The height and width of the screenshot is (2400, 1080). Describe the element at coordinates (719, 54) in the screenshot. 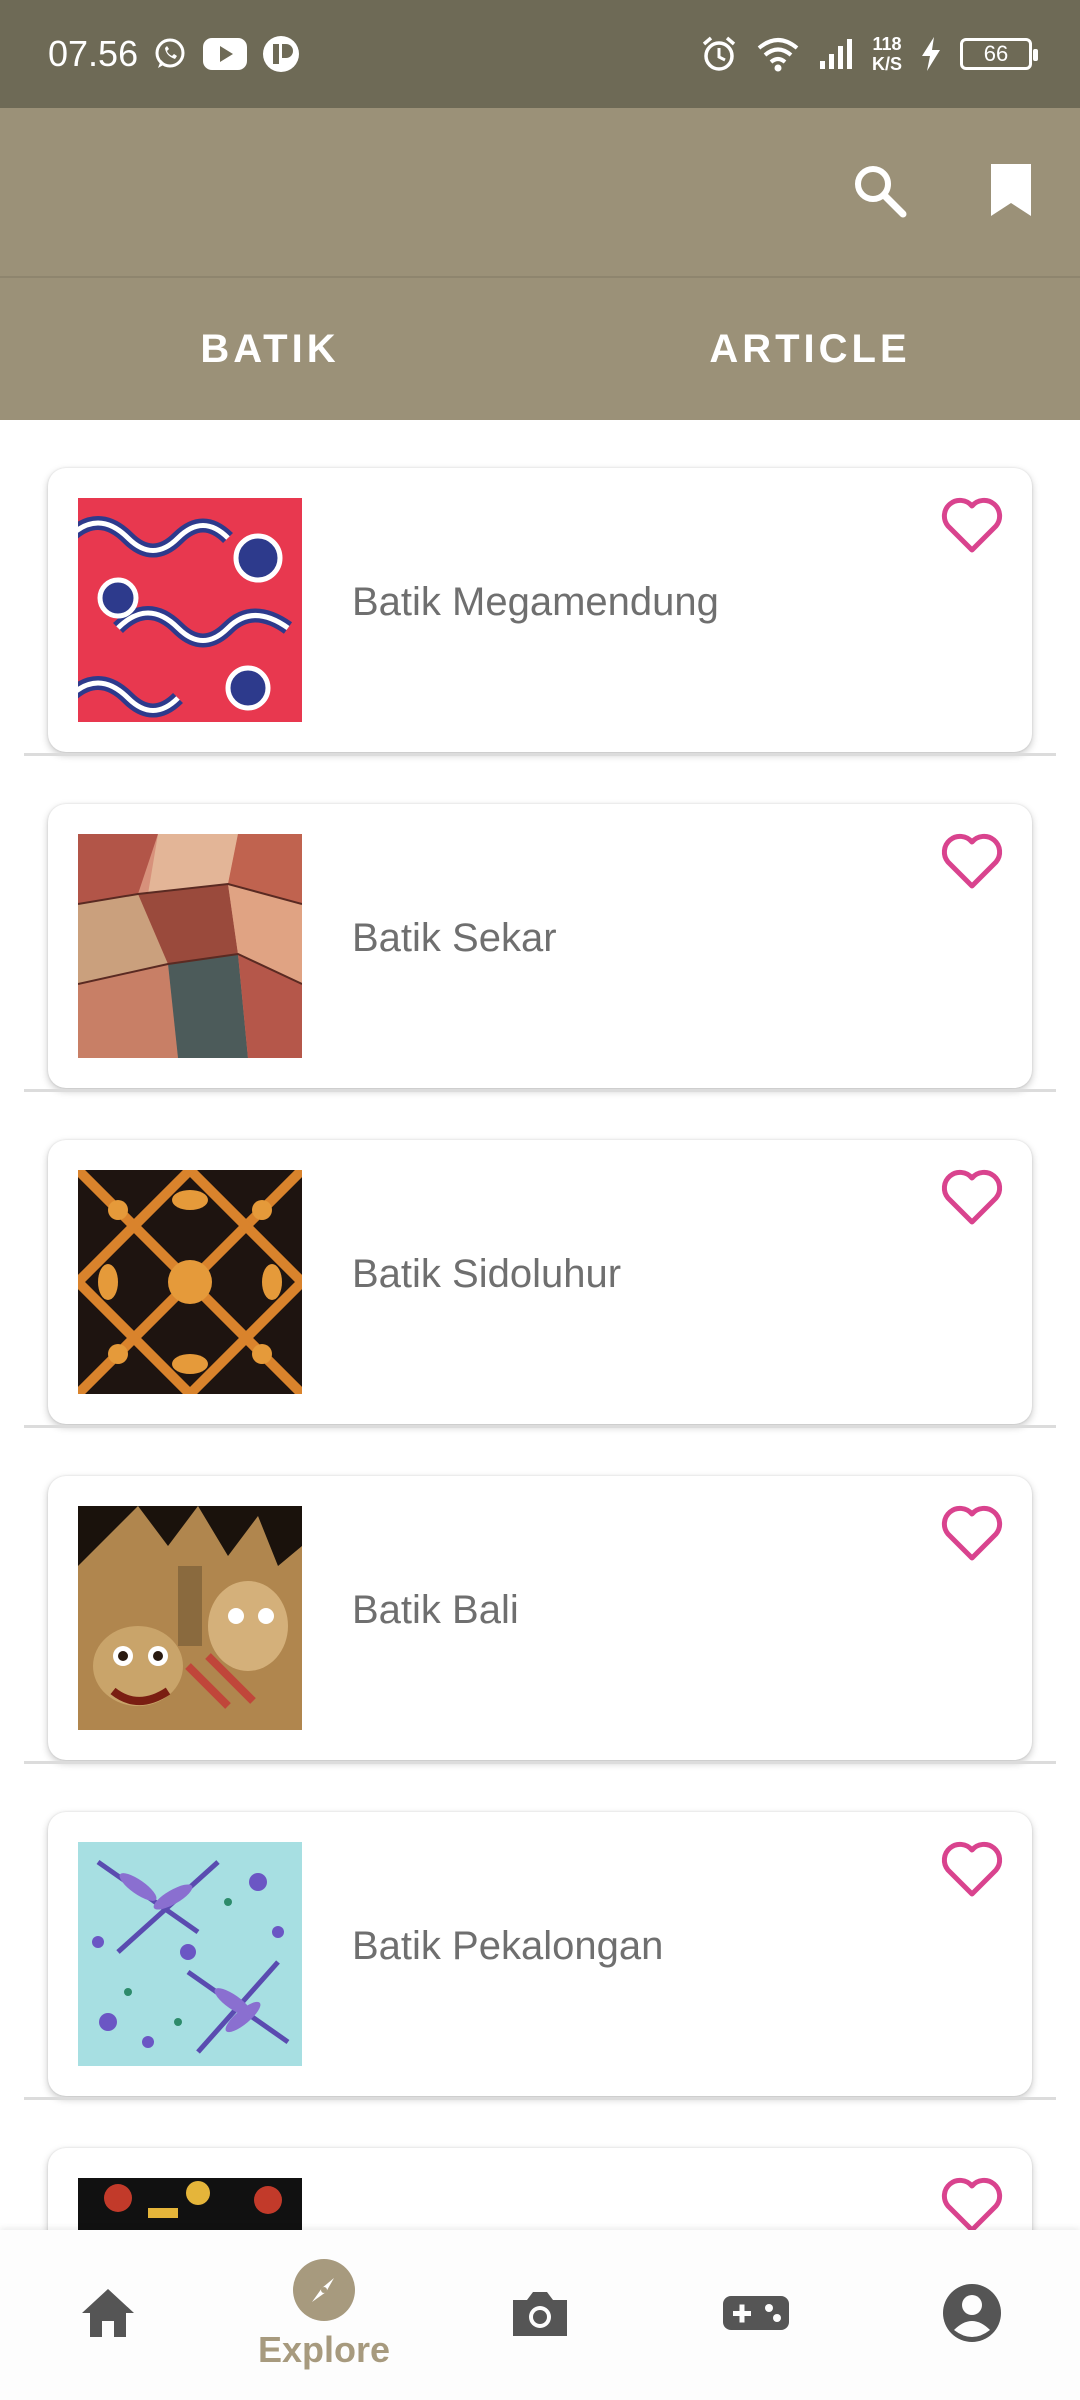

I see `alarm-icon` at that location.